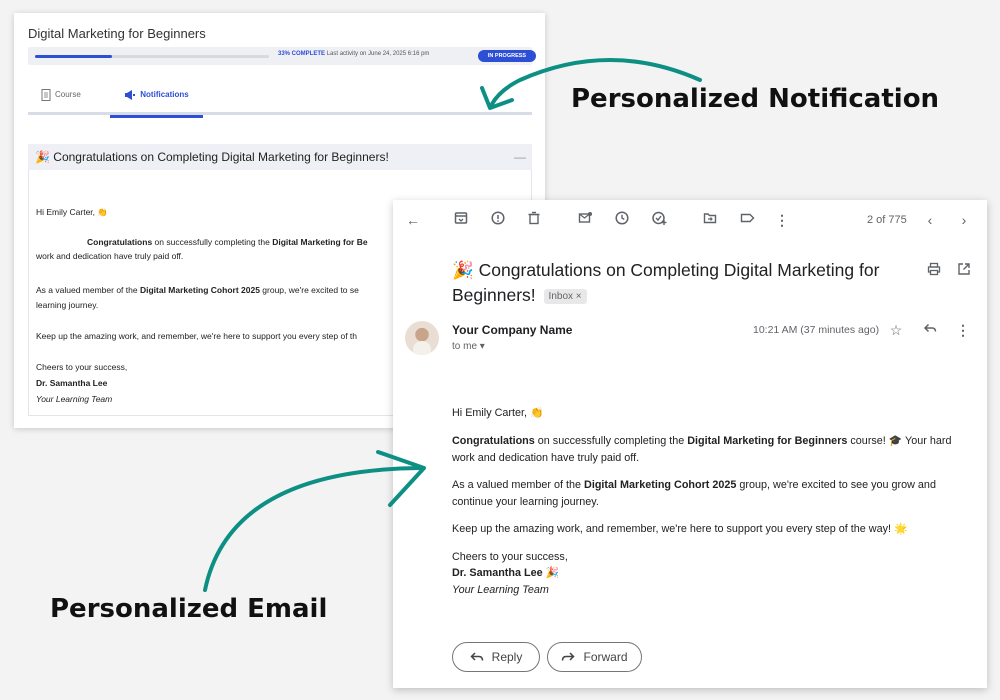  What do you see at coordinates (117, 33) in the screenshot?
I see `course-title: Digital Marketing for Beginners` at bounding box center [117, 33].